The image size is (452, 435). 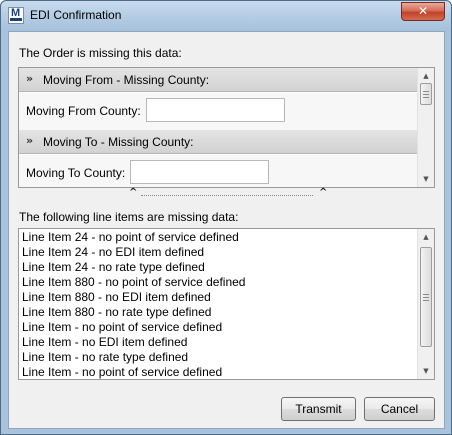 What do you see at coordinates (76, 15) in the screenshot?
I see `window-title: EDI Confirmation` at bounding box center [76, 15].